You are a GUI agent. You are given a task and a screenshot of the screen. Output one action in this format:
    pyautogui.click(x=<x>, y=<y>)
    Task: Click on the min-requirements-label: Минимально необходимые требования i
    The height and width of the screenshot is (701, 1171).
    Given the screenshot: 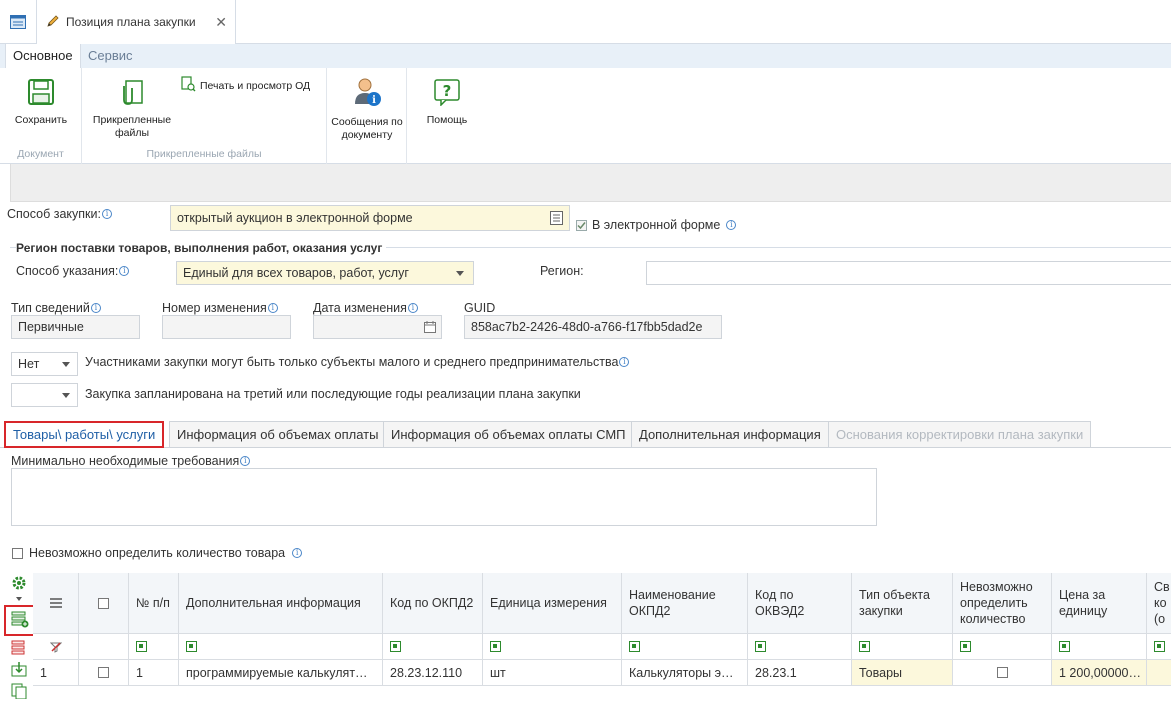 What is the action you would take?
    pyautogui.click(x=131, y=461)
    